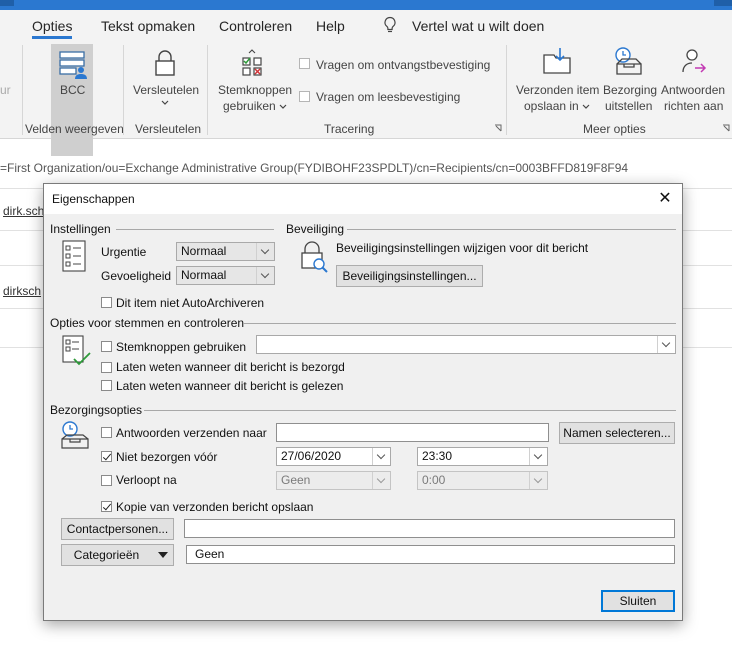  I want to click on antwoorden-richten-button: Antwoorden, so click(693, 90).